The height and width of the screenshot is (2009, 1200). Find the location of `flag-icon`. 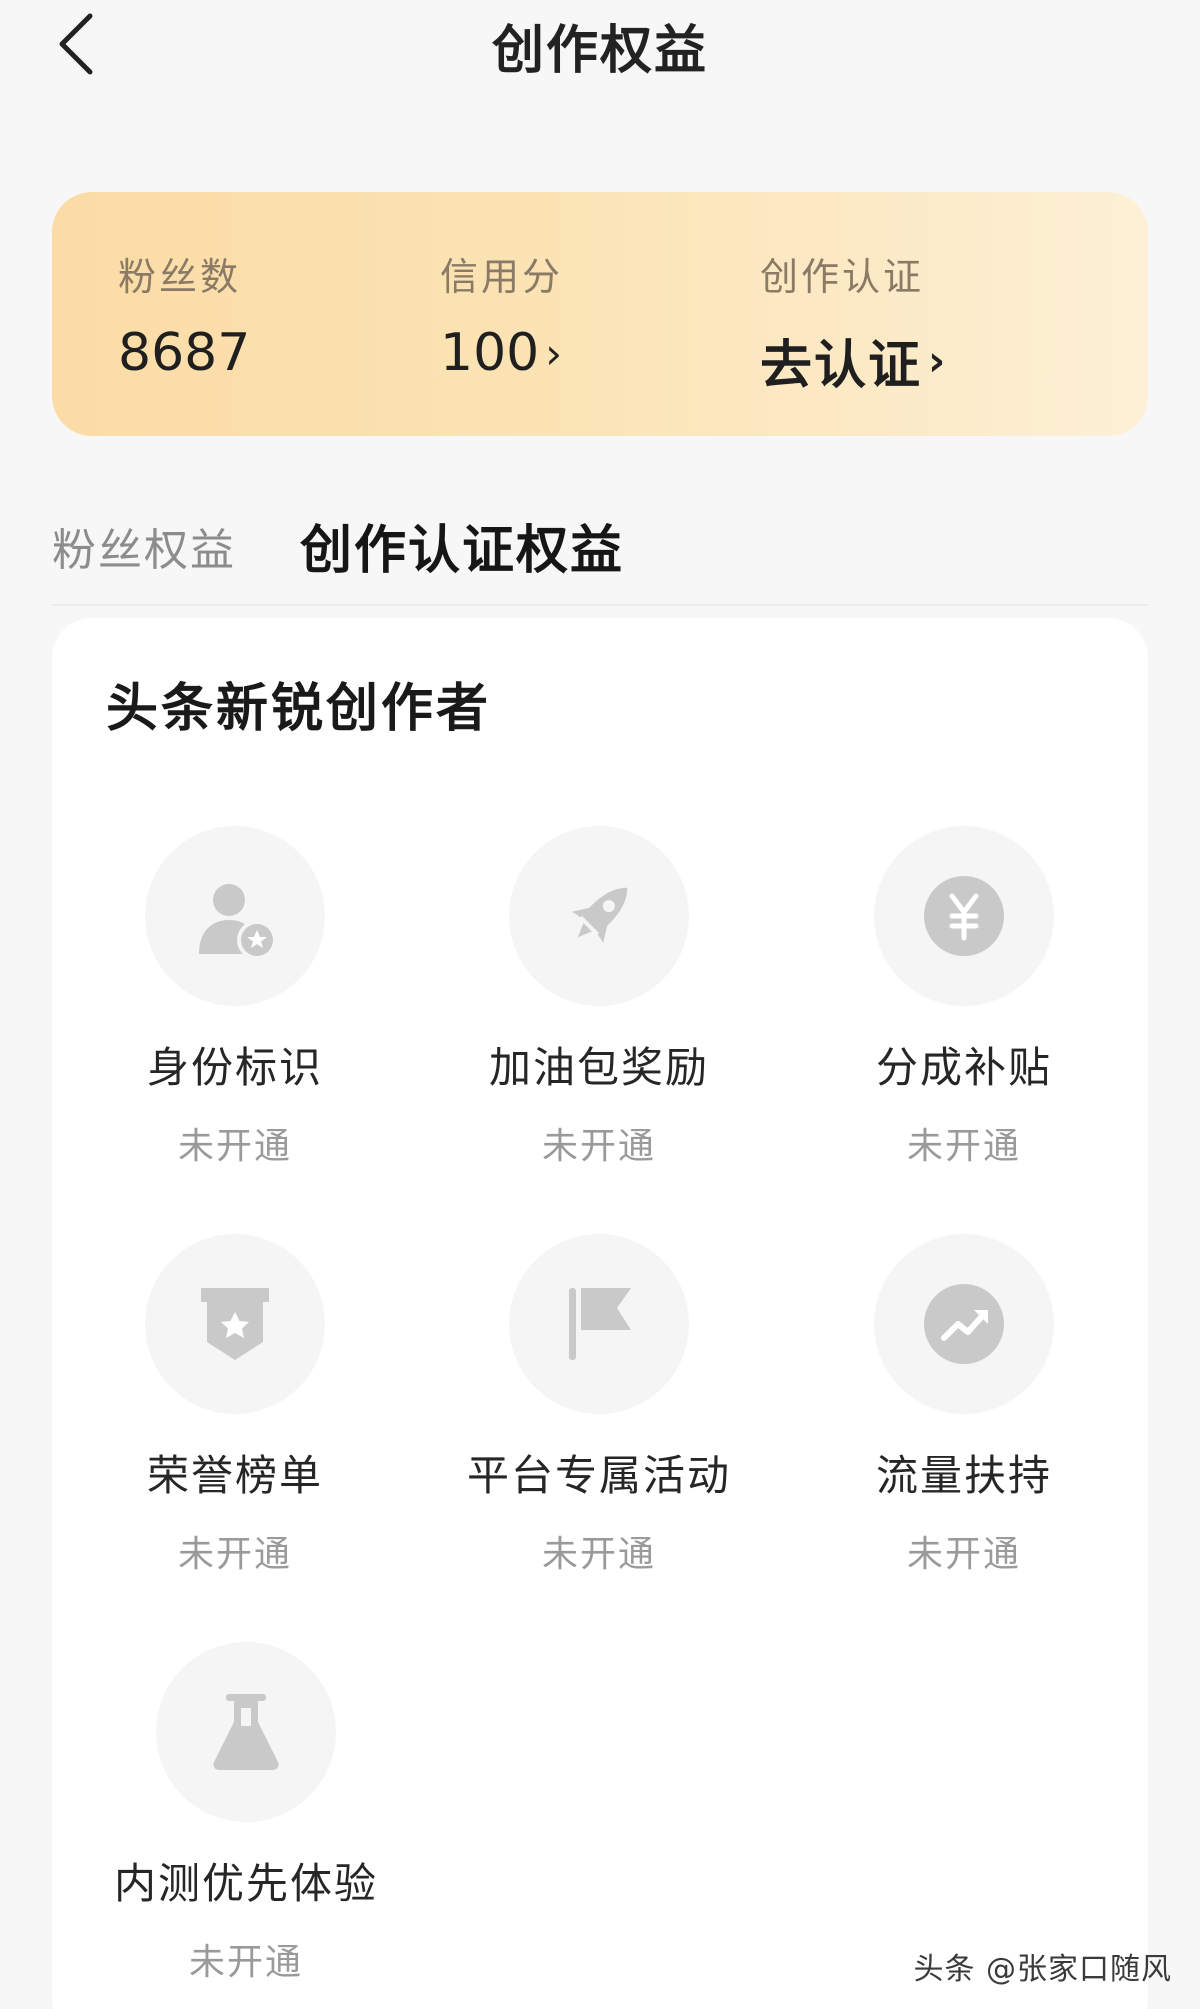

flag-icon is located at coordinates (600, 1324).